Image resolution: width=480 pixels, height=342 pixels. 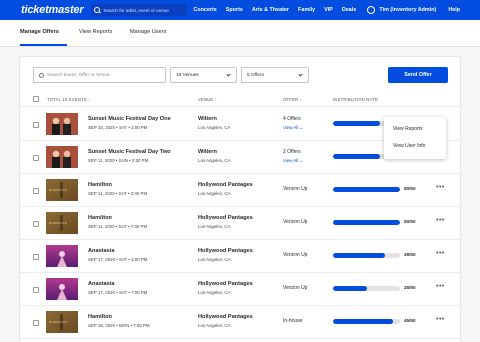 What do you see at coordinates (129, 152) in the screenshot?
I see `event-name: Sunset Music Festival Day Two` at bounding box center [129, 152].